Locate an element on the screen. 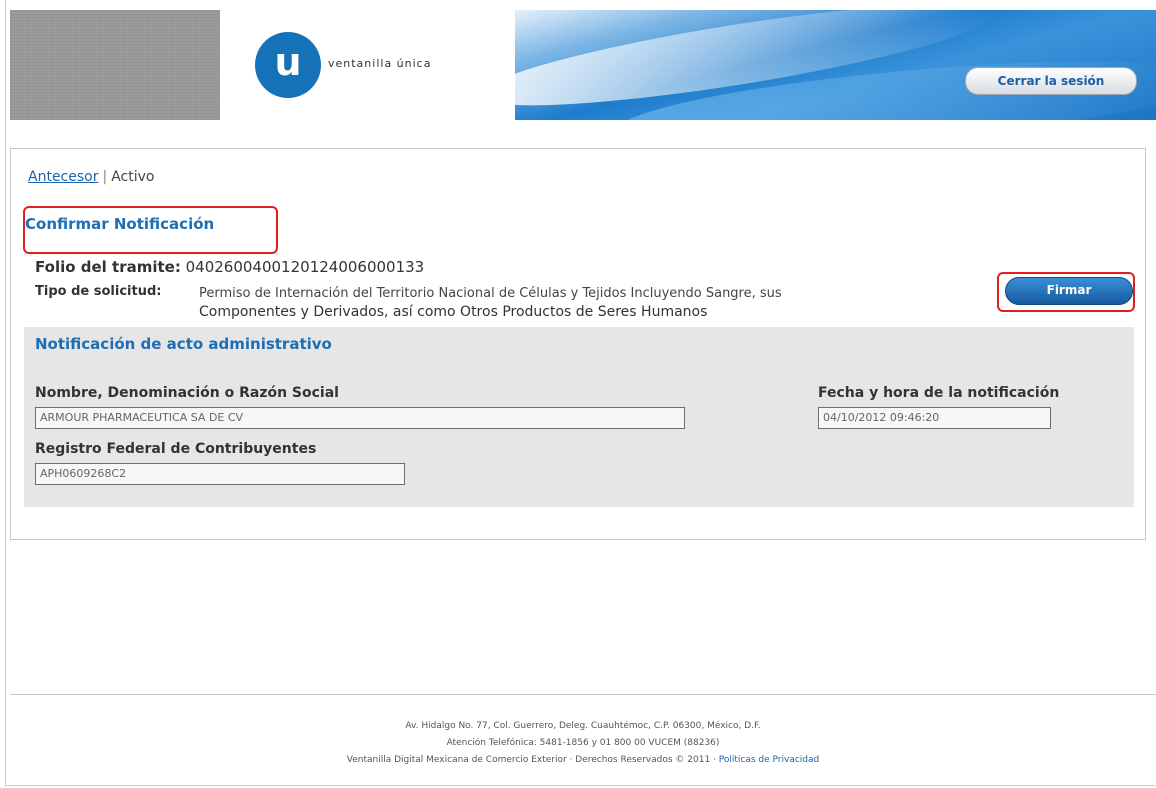 The image size is (1156, 788). date-field: 04/10/2012 09:46:20 is located at coordinates (934, 418).